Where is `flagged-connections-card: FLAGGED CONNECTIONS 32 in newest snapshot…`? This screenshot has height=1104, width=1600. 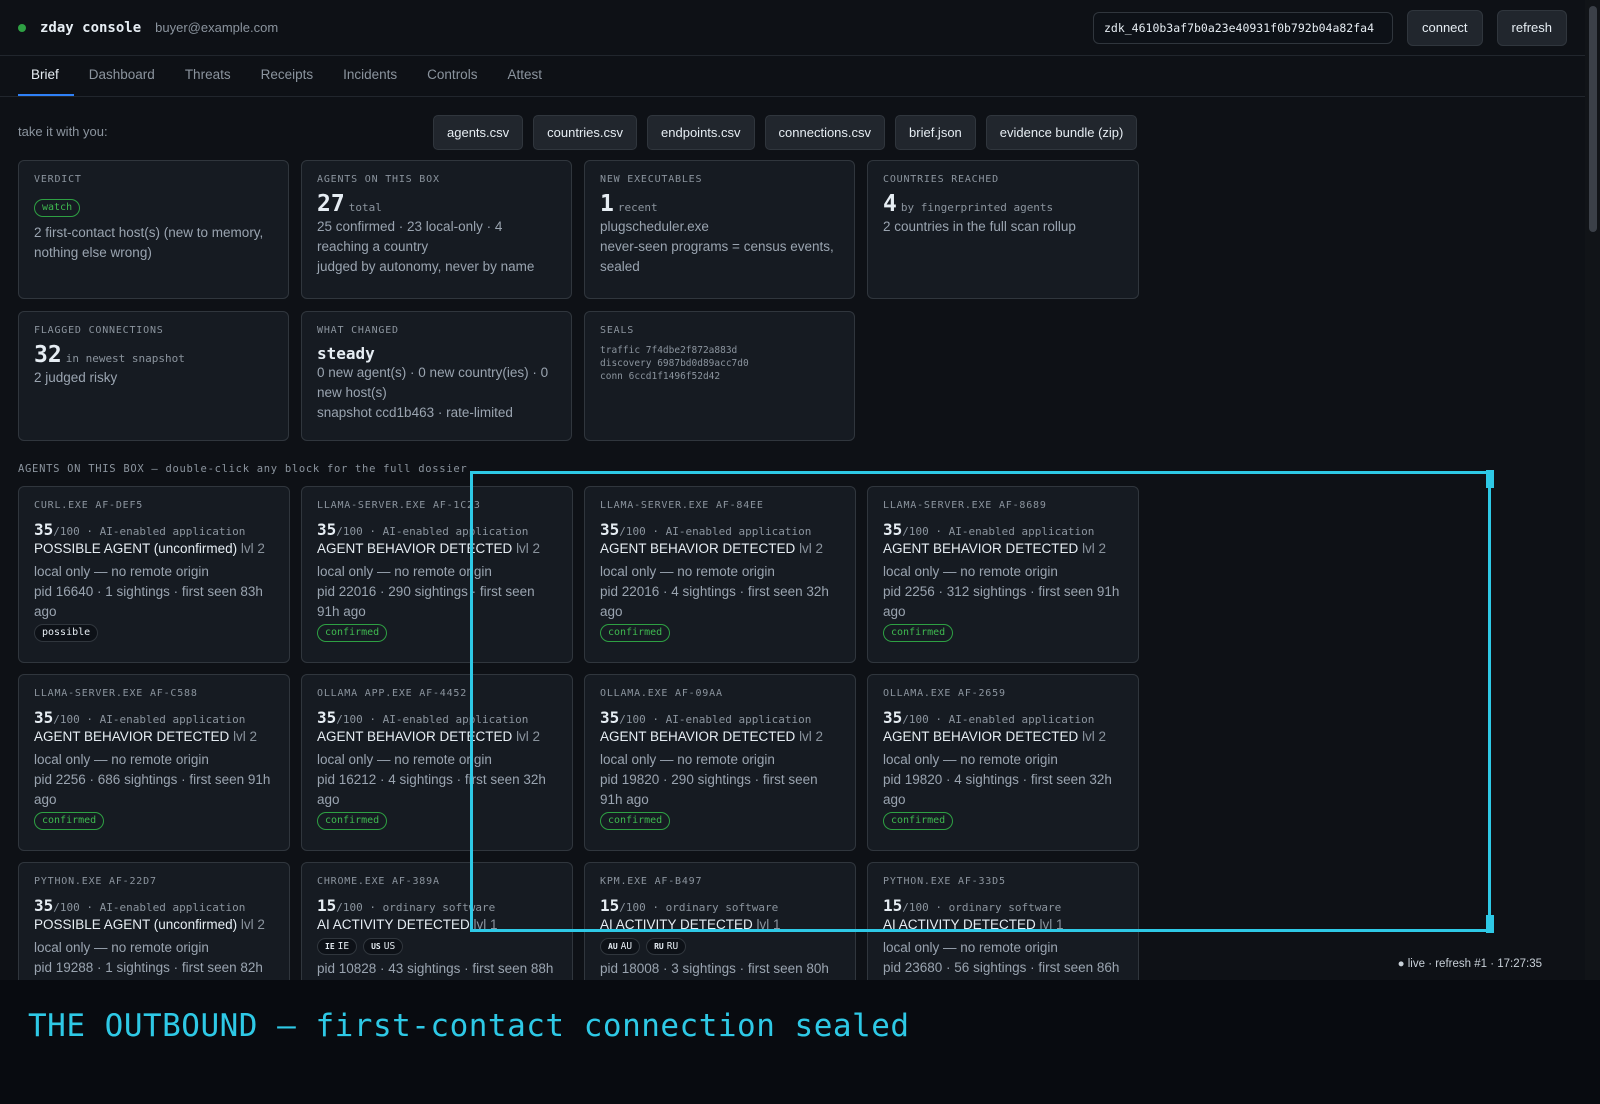
flagged-connections-card: FLAGGED CONNECTIONS 32 in newest snapshot… is located at coordinates (153, 376).